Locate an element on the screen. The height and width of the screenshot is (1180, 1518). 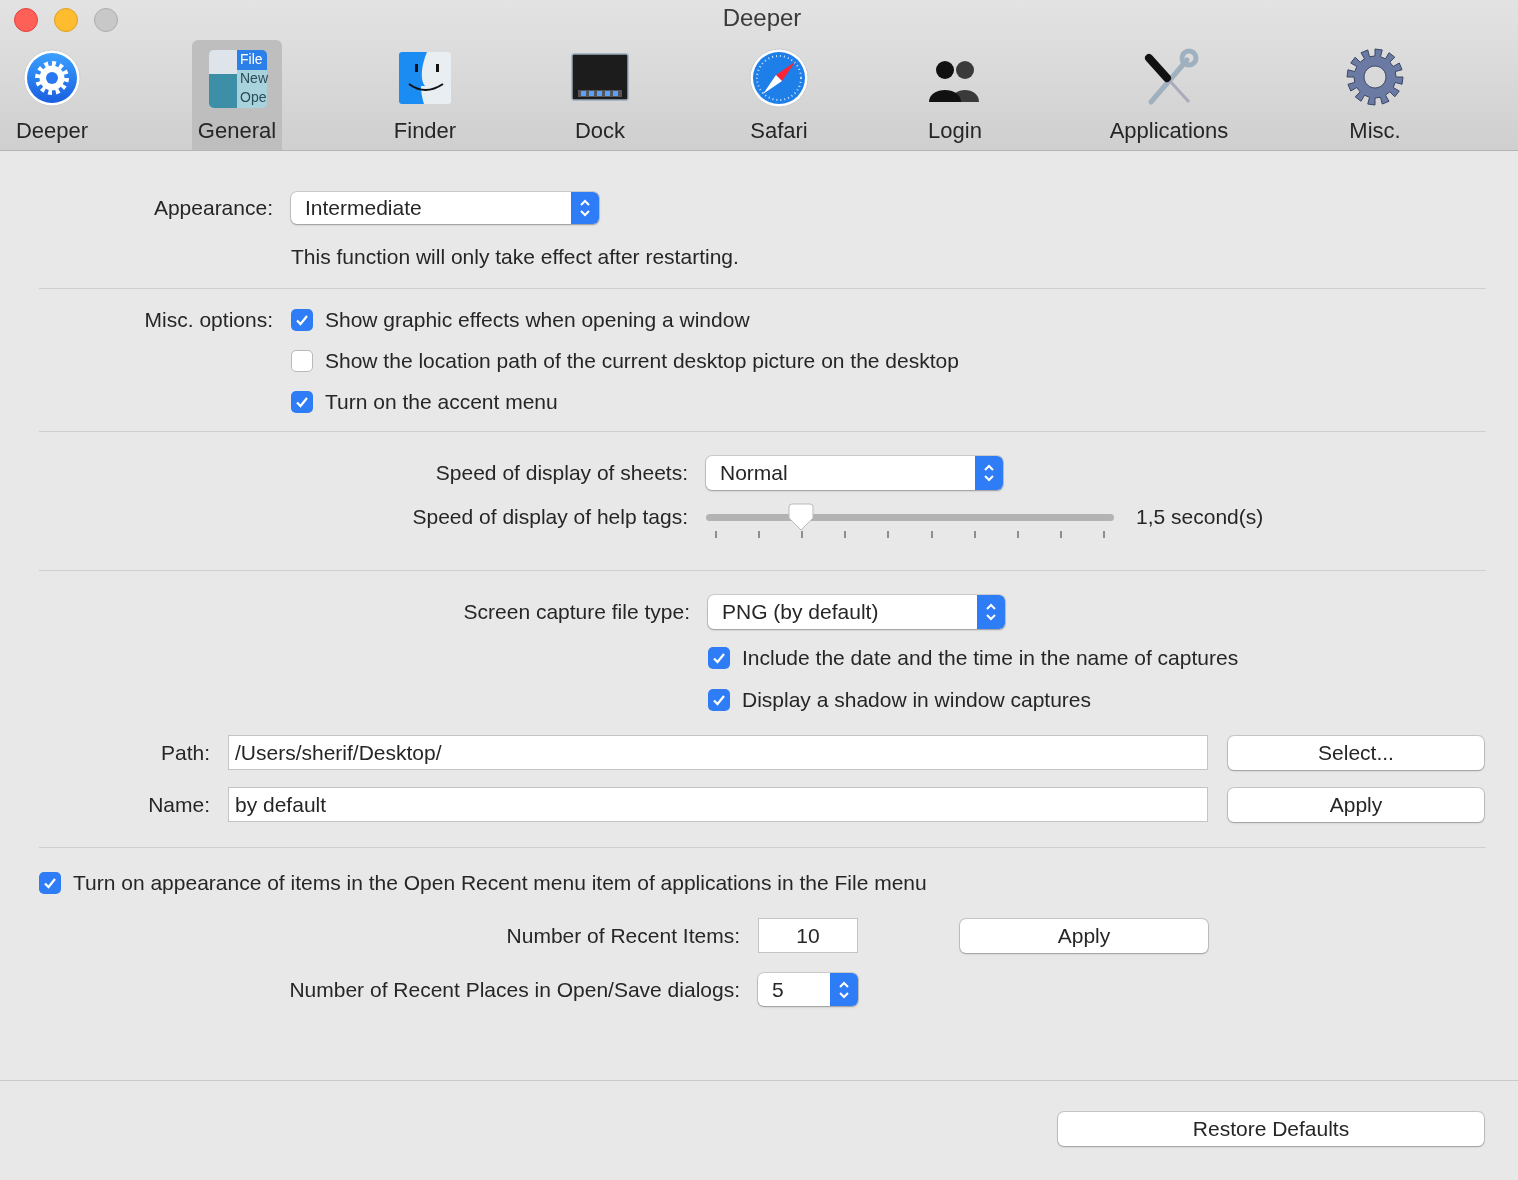
slider-thumb is located at coordinates (801, 517).